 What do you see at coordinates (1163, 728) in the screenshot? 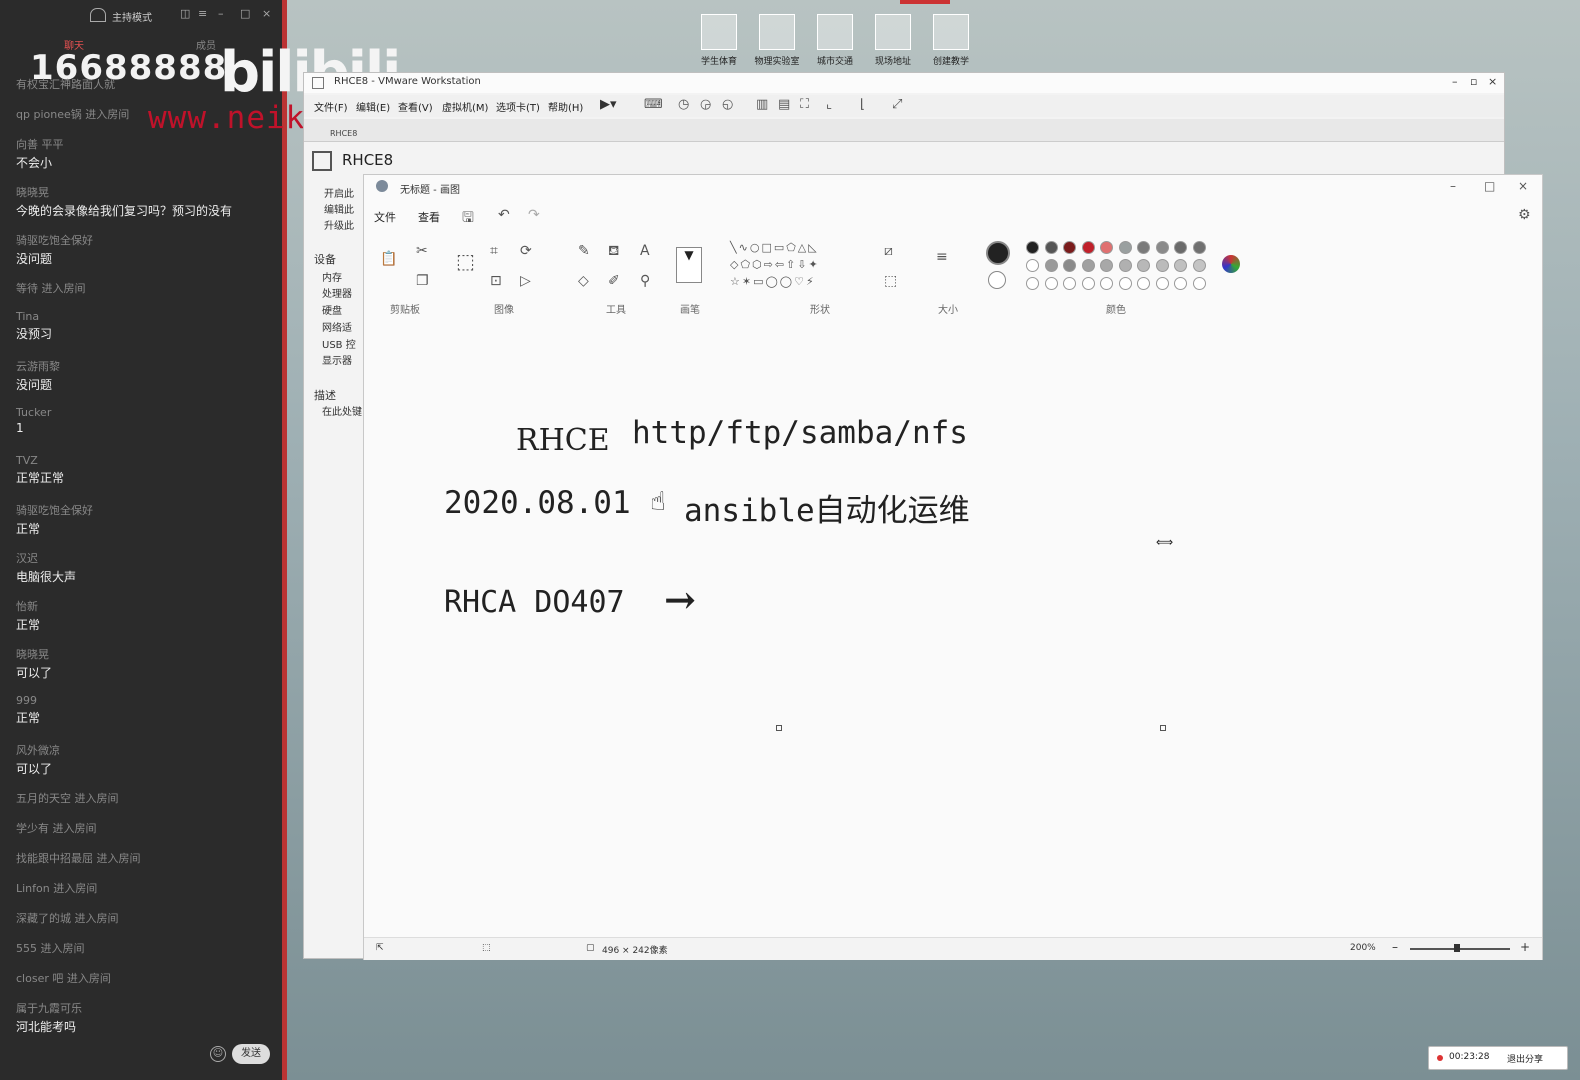
I see `resize-handle-corner` at bounding box center [1163, 728].